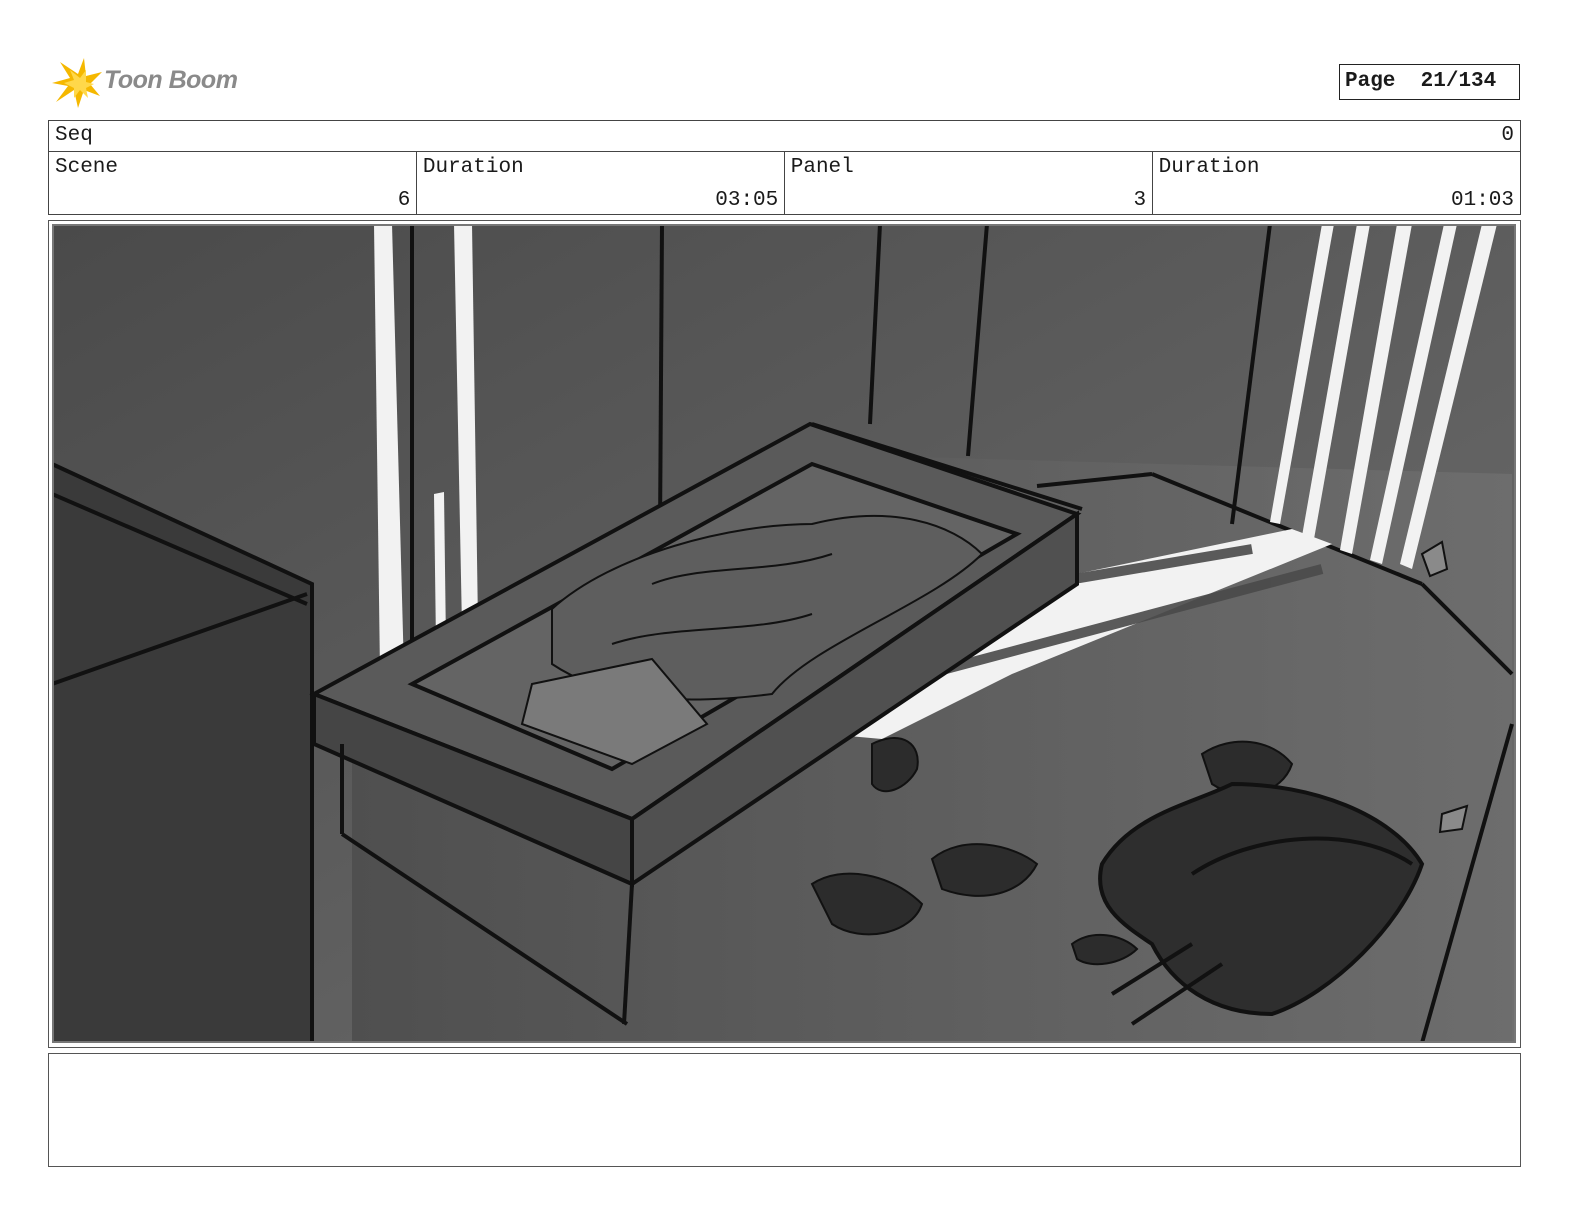  Describe the element at coordinates (87, 167) in the screenshot. I see `scene-label: Scene` at that location.